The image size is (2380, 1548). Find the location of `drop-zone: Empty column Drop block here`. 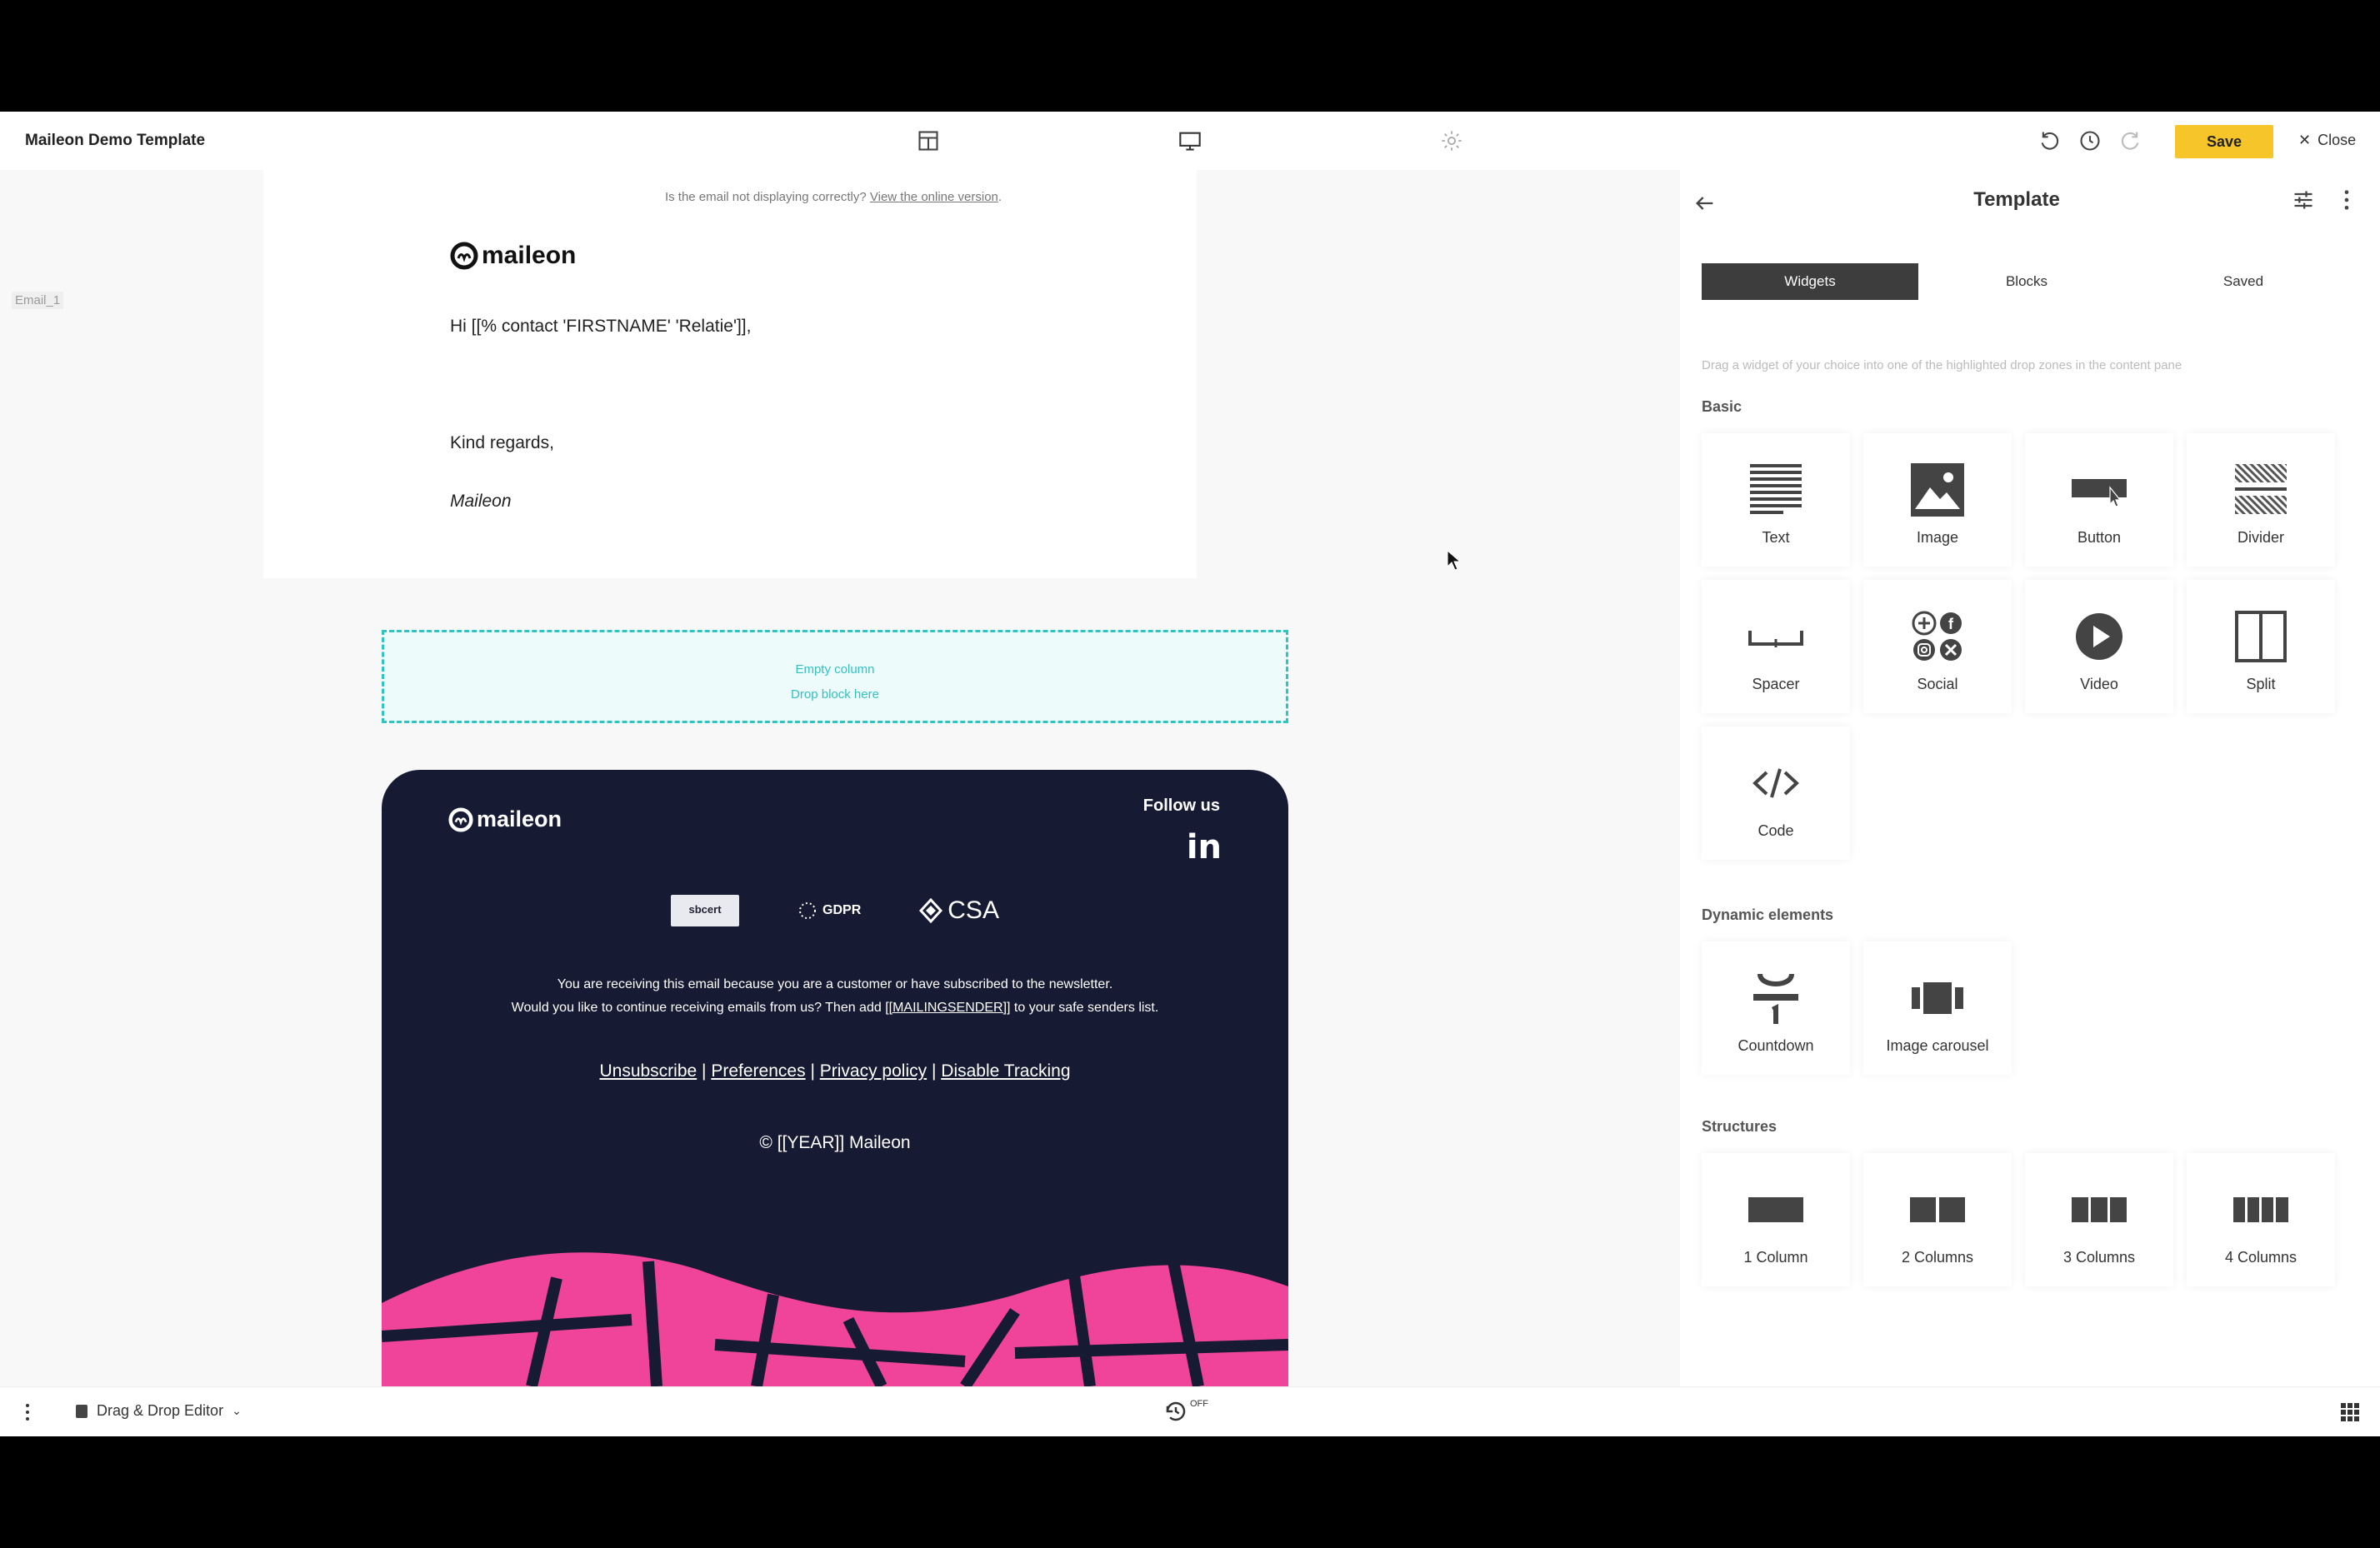

drop-zone: Empty column Drop block here is located at coordinates (835, 676).